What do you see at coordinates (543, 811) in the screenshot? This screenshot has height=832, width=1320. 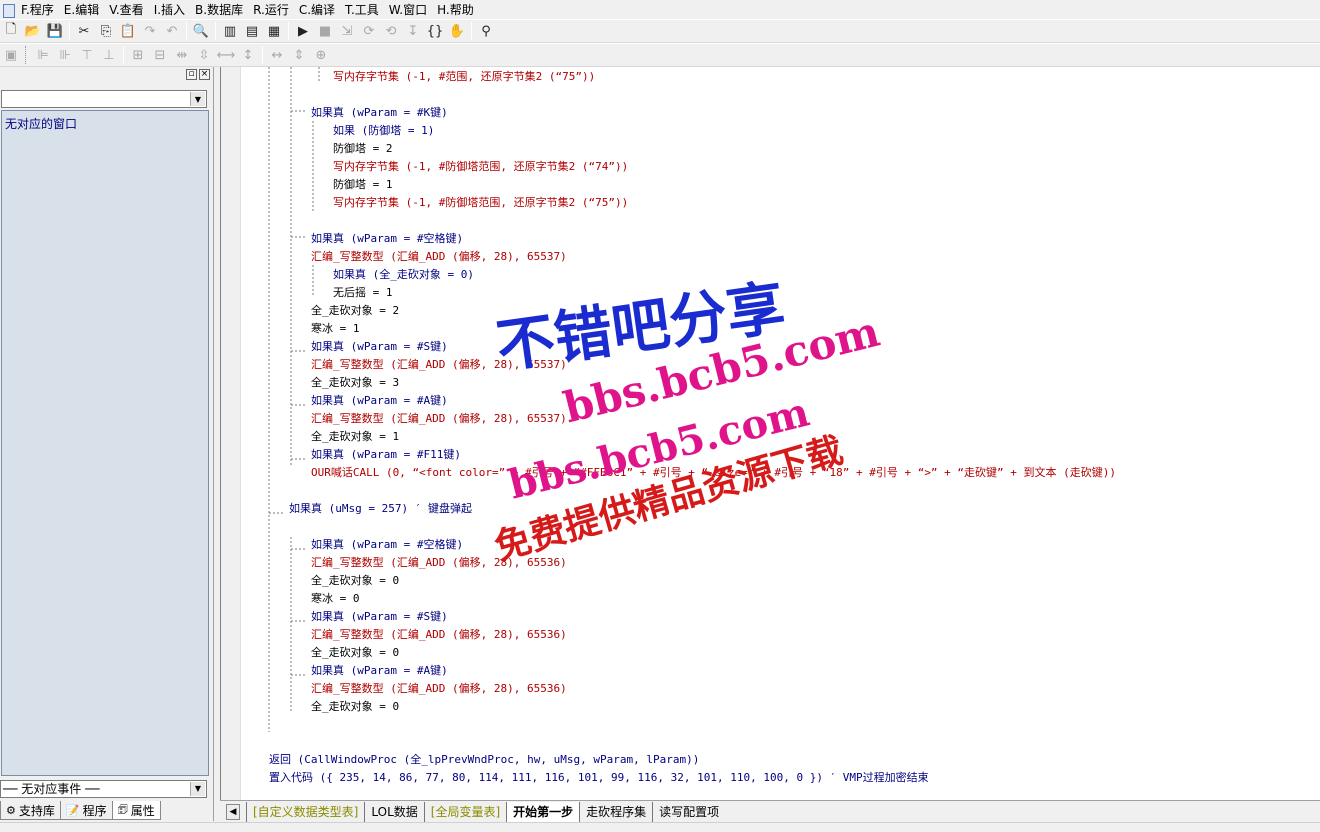 I see `tab-step-one: 开始第一步` at bounding box center [543, 811].